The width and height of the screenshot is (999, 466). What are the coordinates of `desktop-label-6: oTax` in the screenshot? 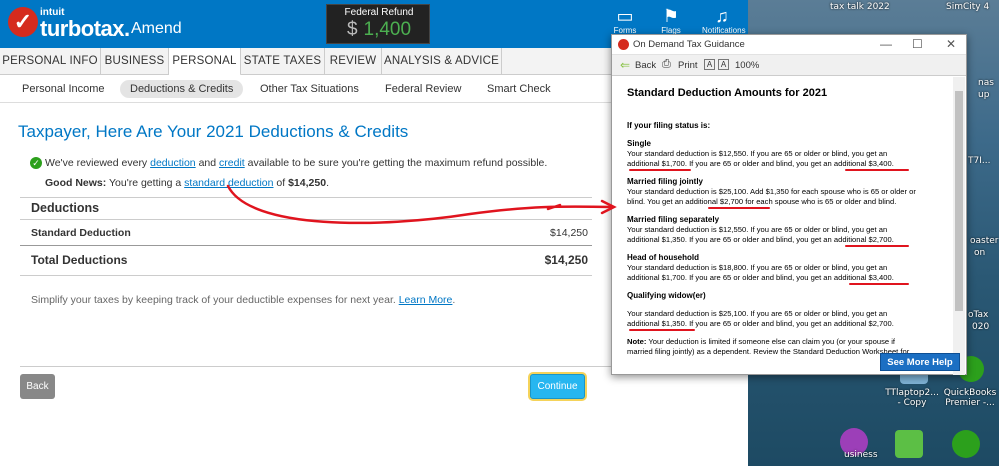 It's located at (978, 315).